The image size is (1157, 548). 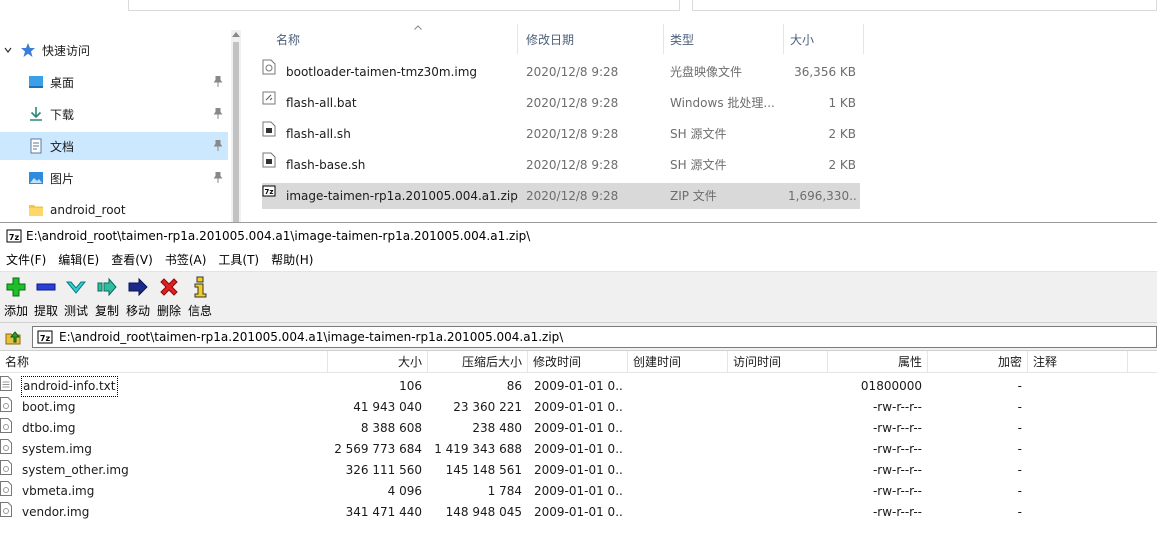 I want to click on column-header-comment: 注释, so click(x=1078, y=362).